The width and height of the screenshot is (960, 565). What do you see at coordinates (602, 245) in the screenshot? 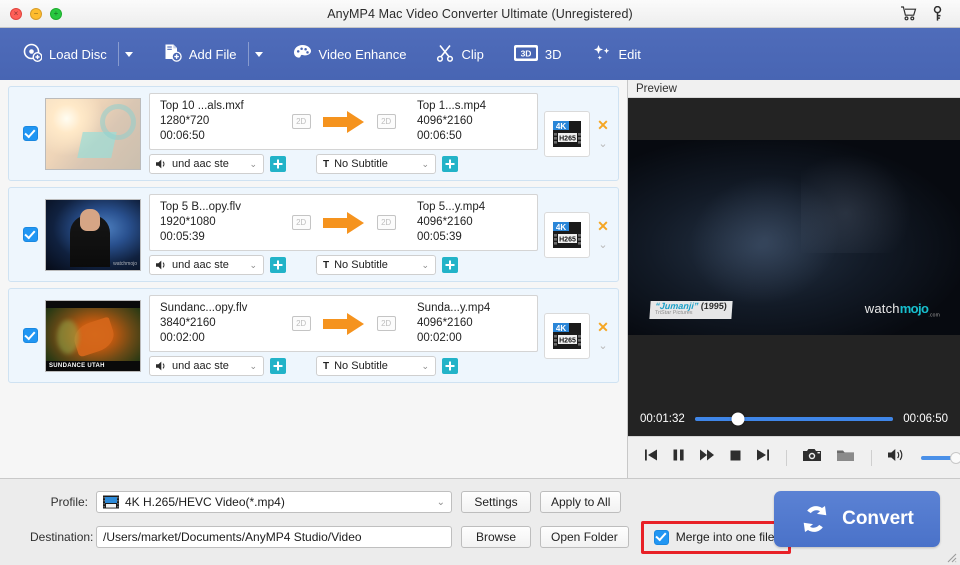
I see `expand-row-button-2: ⌄` at bounding box center [602, 245].